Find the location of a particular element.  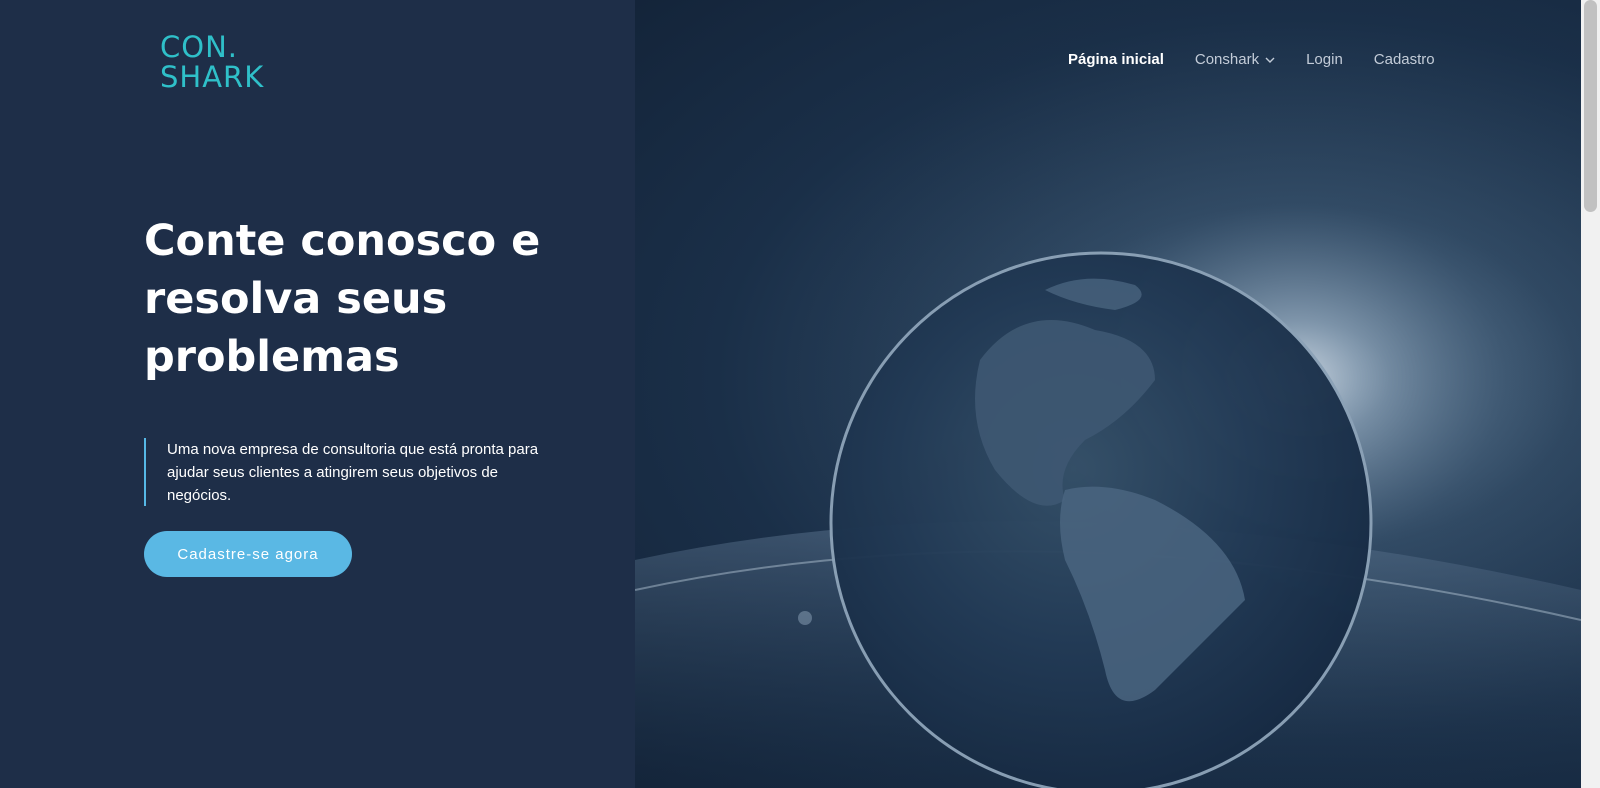

nav-item-login: Login is located at coordinates (1324, 59).